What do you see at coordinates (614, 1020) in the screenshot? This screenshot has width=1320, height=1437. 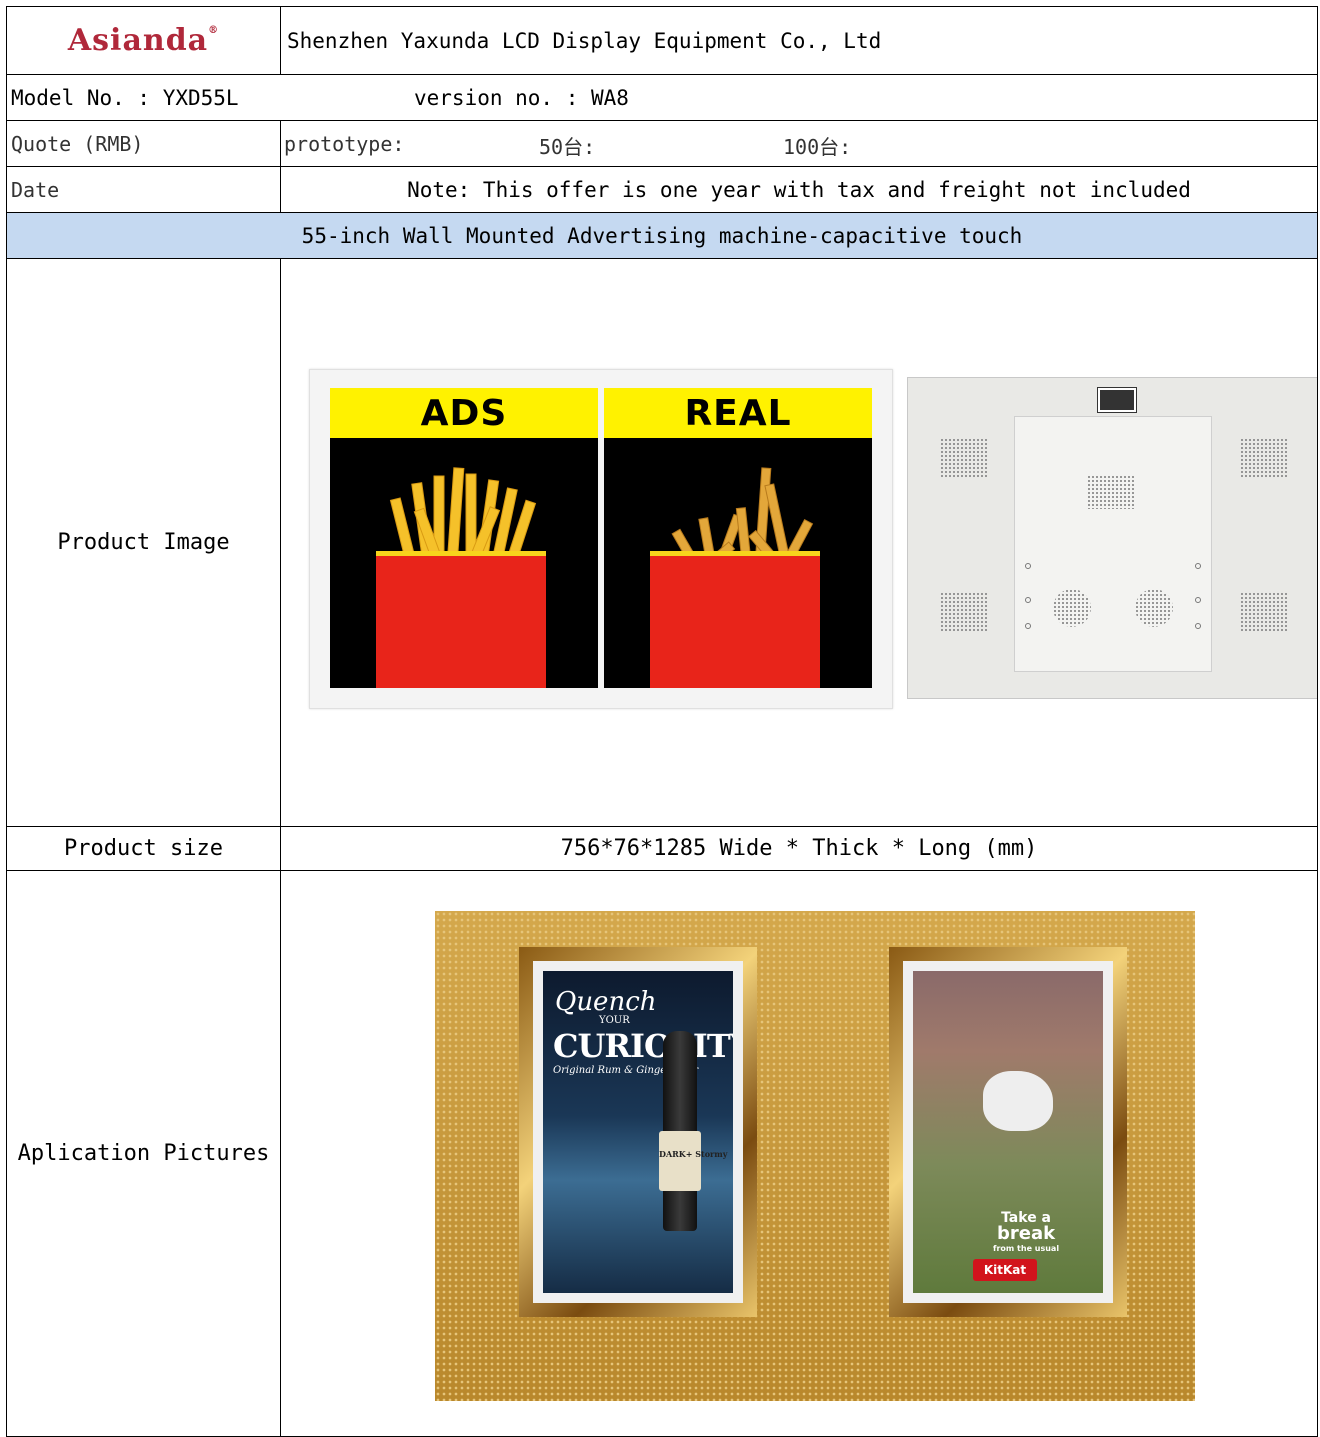 I see `ad1-your: YOUR` at bounding box center [614, 1020].